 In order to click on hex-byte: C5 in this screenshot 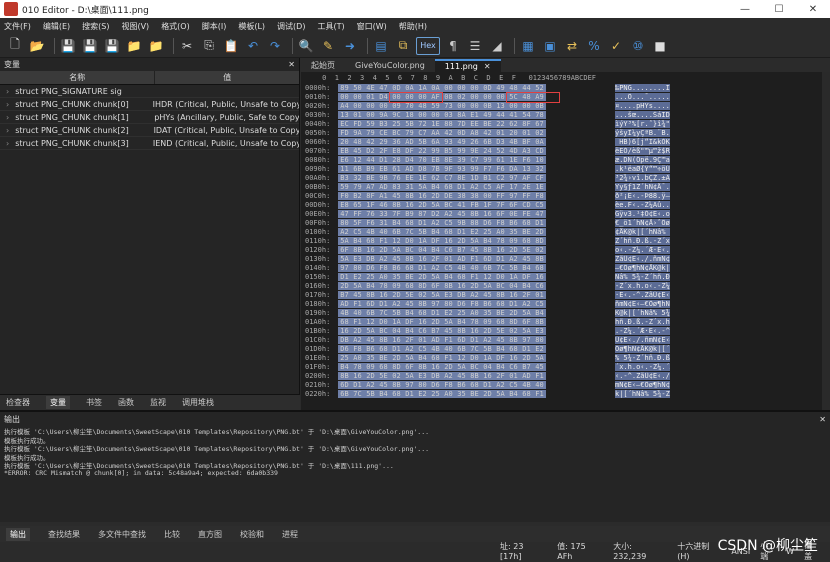, I will do `click(448, 268)`.